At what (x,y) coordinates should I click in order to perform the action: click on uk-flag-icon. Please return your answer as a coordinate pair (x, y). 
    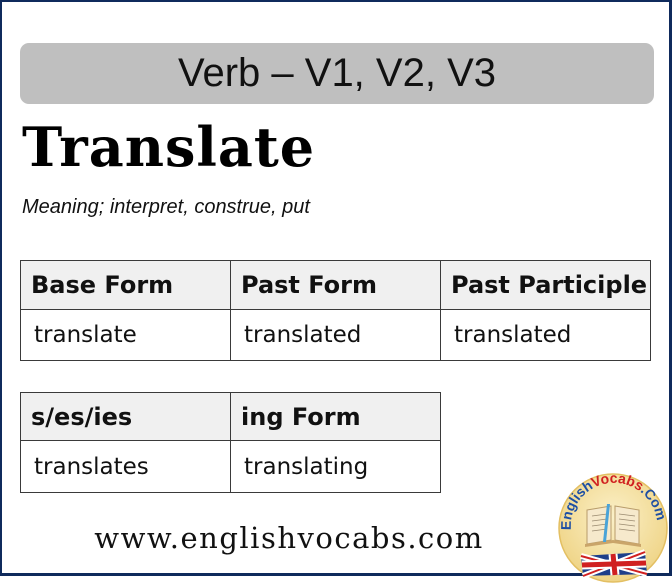
    Looking at the image, I should click on (614, 564).